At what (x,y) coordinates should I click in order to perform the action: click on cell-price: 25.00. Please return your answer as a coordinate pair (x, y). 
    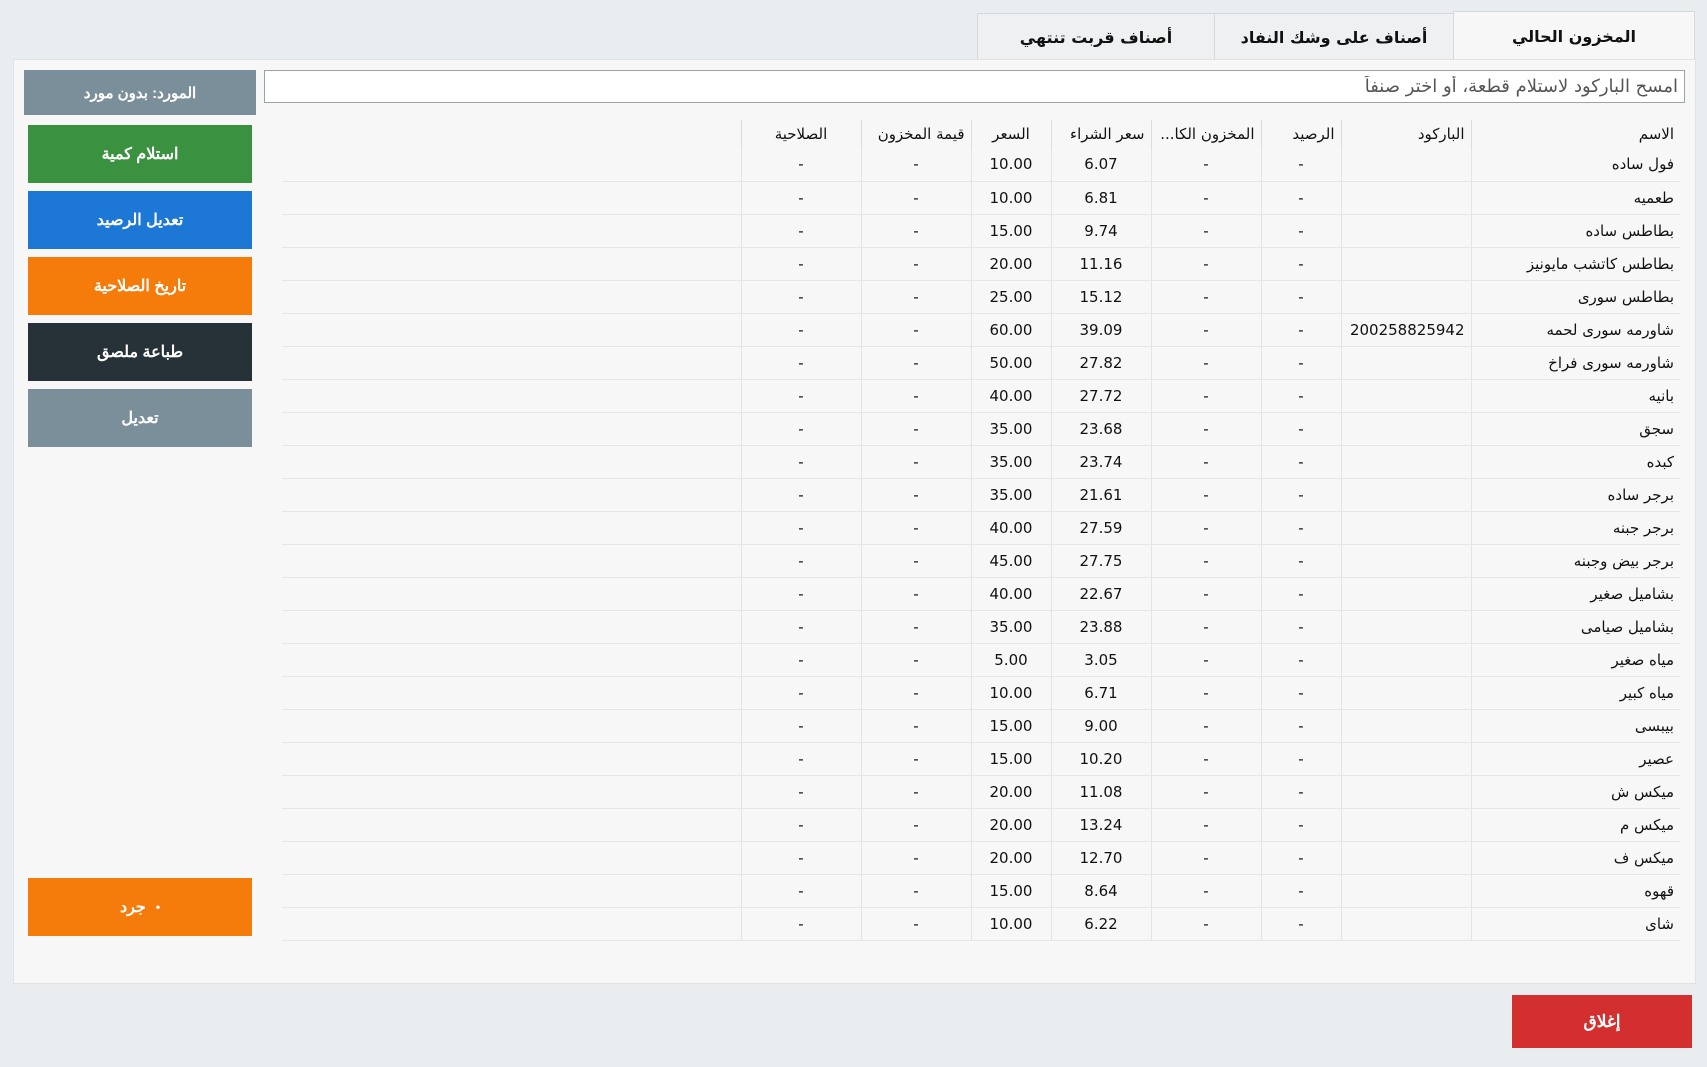
    Looking at the image, I should click on (1010, 297).